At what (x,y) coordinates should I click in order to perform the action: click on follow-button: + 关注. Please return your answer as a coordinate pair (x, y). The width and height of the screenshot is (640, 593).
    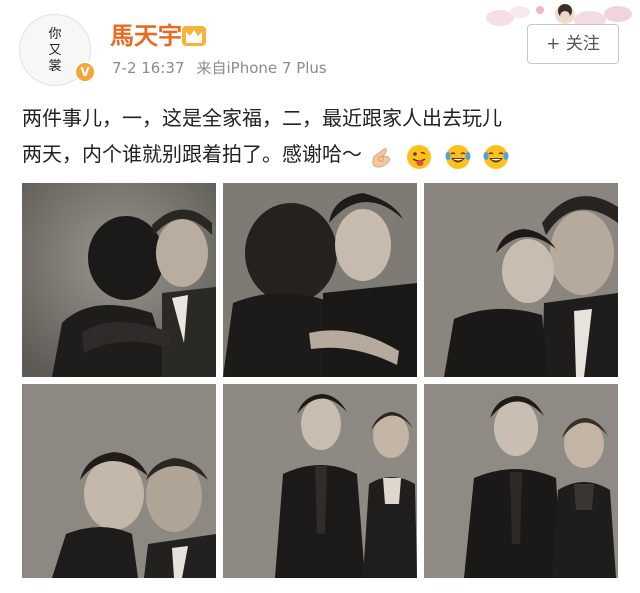
    Looking at the image, I should click on (573, 44).